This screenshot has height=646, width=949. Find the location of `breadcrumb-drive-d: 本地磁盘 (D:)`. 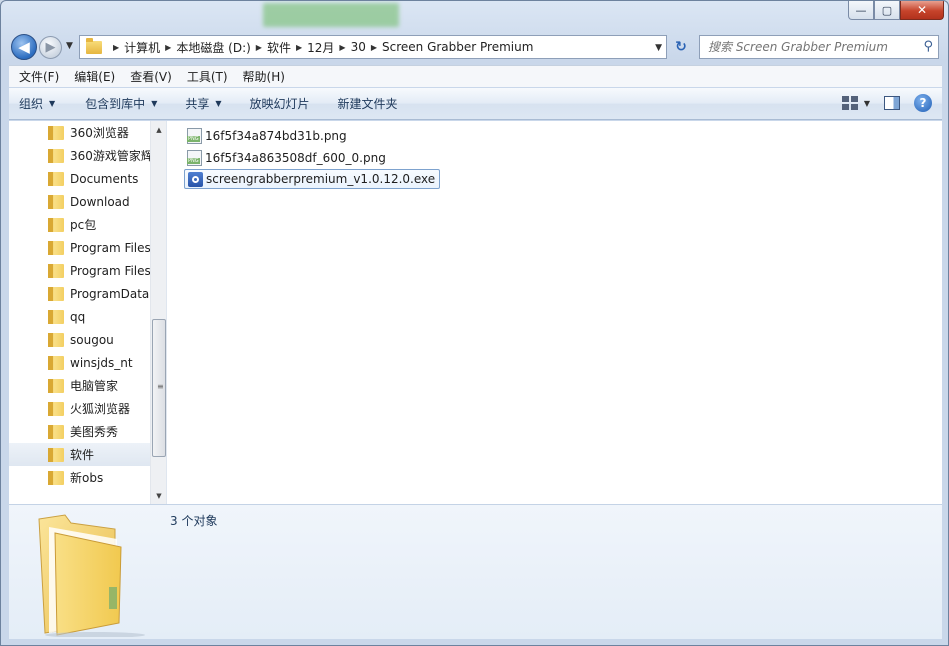

breadcrumb-drive-d: 本地磁盘 (D:) is located at coordinates (213, 47).